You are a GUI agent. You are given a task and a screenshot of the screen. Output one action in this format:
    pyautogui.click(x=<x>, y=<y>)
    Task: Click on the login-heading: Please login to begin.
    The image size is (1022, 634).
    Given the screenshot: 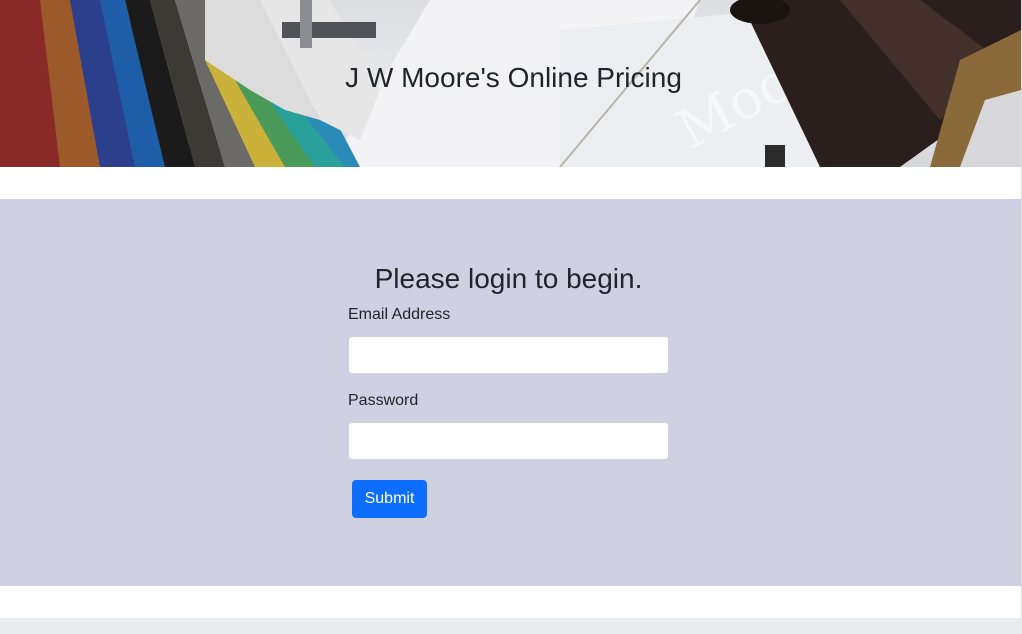 What is the action you would take?
    pyautogui.click(x=508, y=278)
    